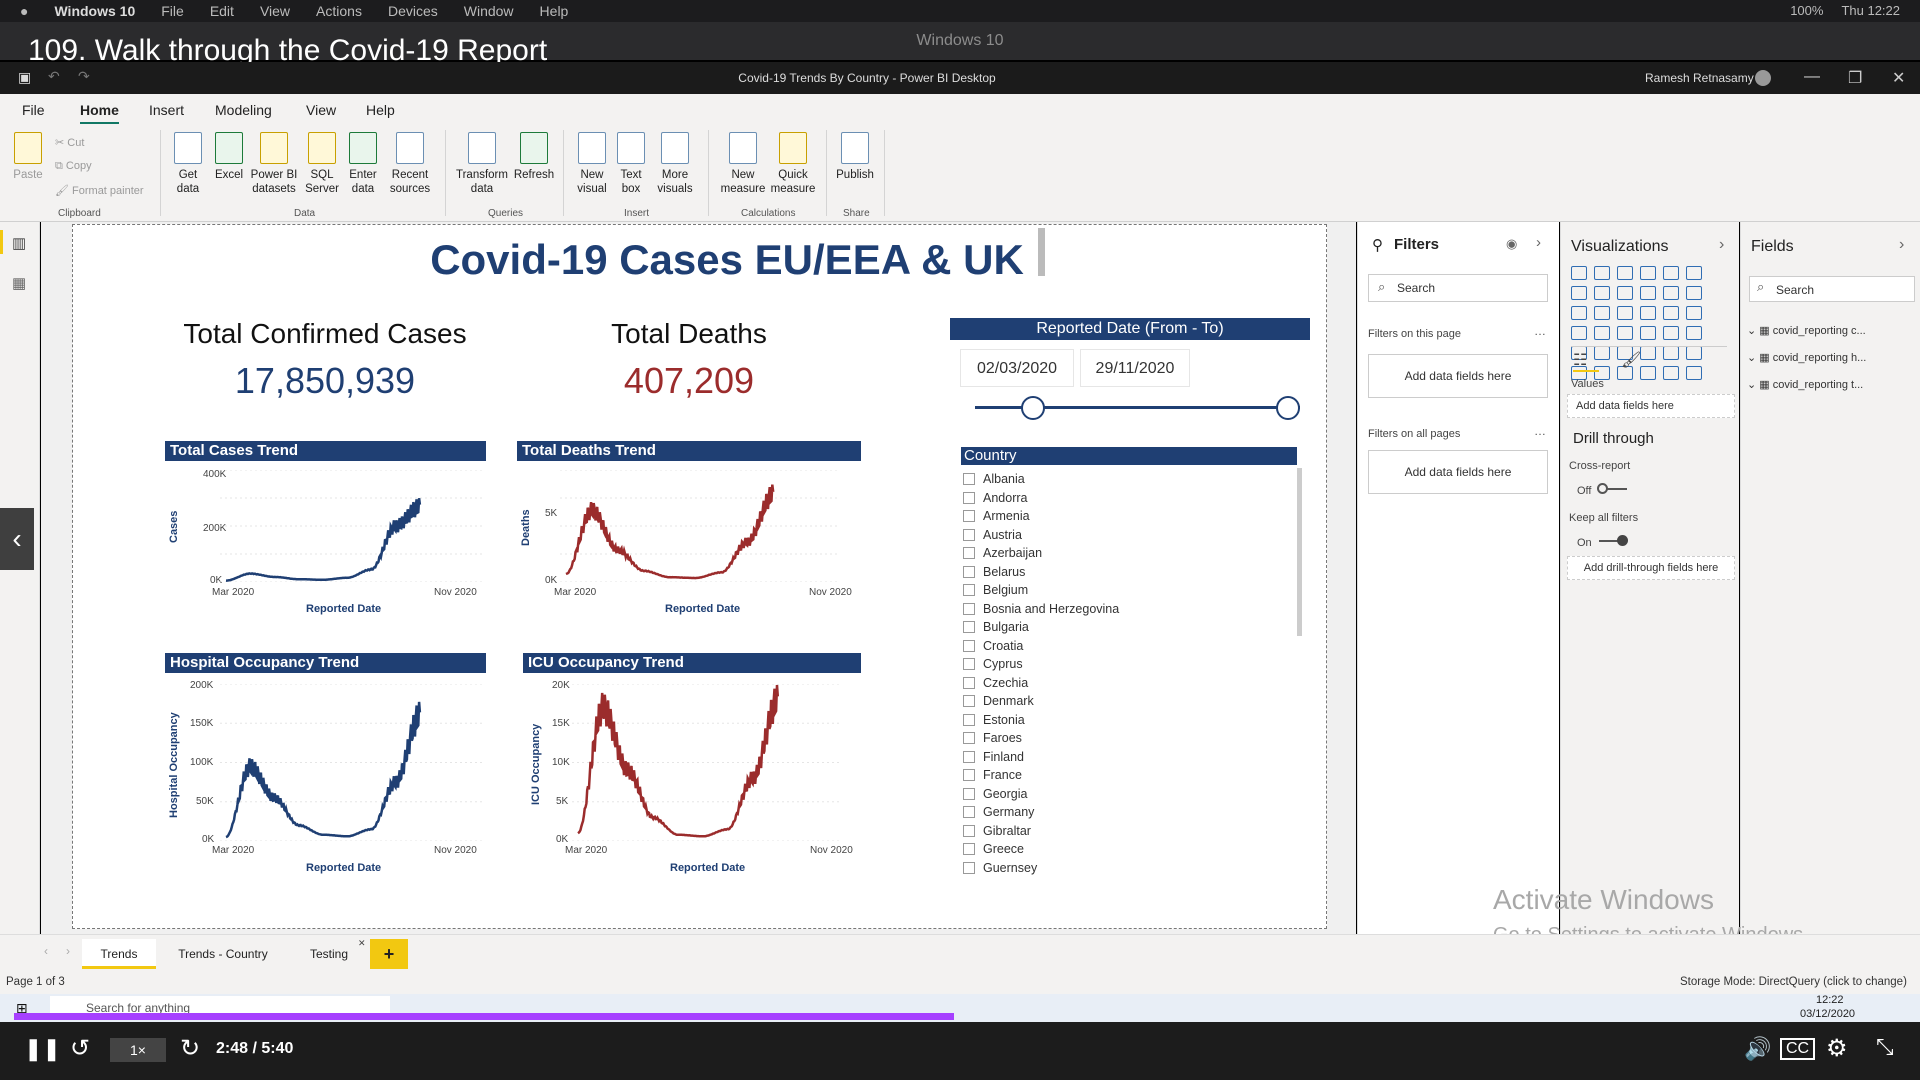  Describe the element at coordinates (329, 954) in the screenshot. I see `page-tab-testing: Testing` at that location.